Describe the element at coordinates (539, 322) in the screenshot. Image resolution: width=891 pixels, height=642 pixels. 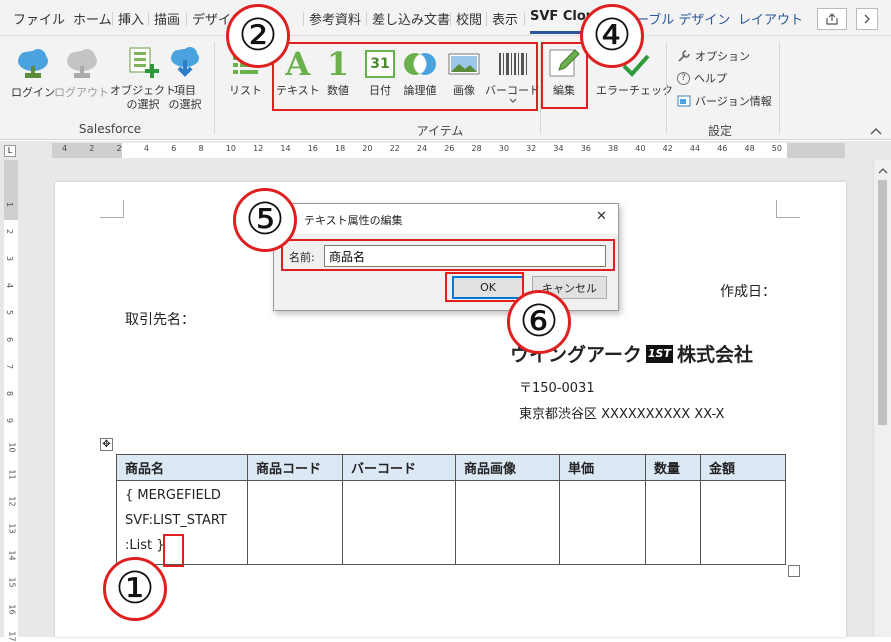
I see `callout-6: ⑥` at that location.